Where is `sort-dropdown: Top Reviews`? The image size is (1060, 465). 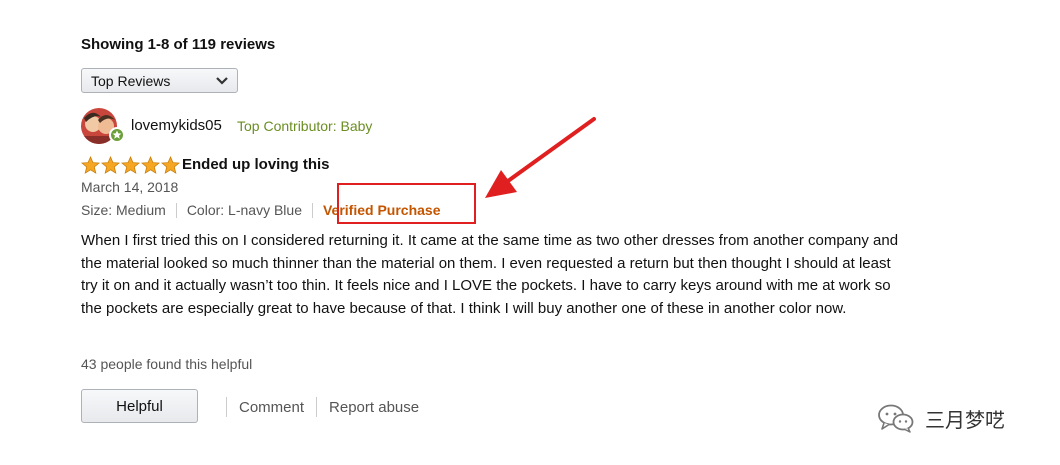
sort-dropdown: Top Reviews is located at coordinates (159, 80).